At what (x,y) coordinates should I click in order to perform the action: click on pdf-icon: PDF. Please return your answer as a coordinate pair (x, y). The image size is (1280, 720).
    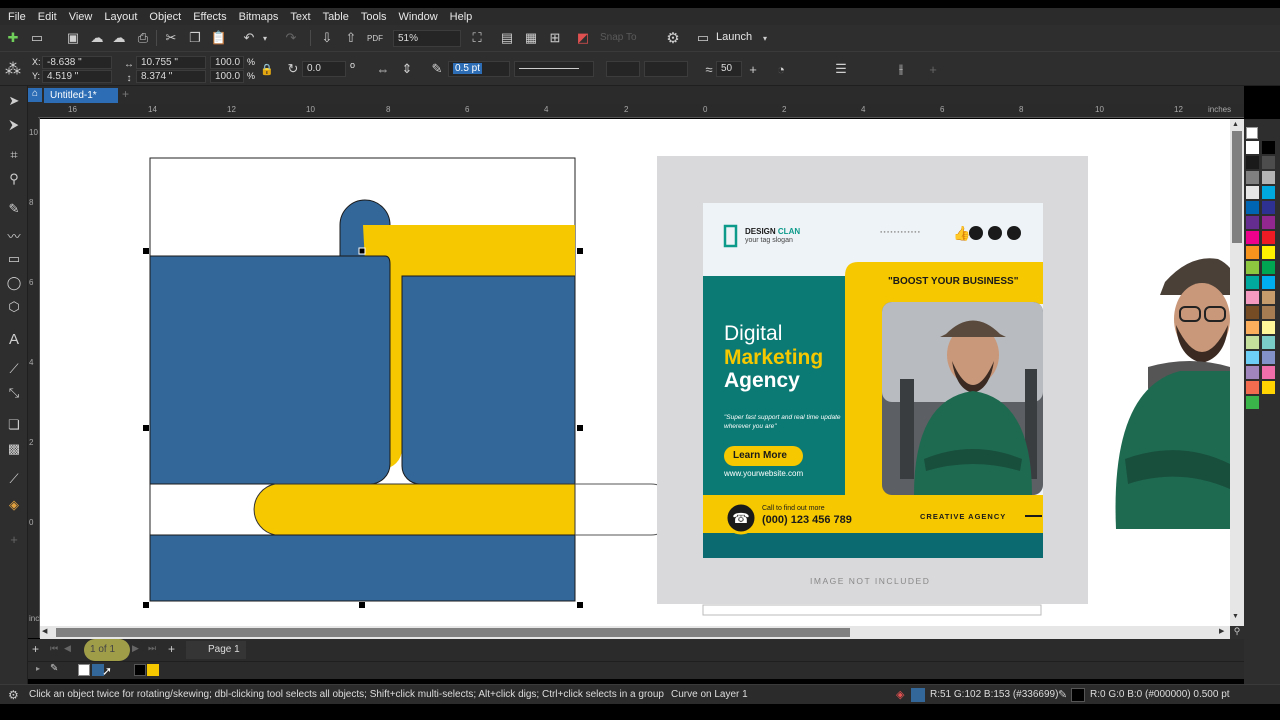
    Looking at the image, I should click on (375, 38).